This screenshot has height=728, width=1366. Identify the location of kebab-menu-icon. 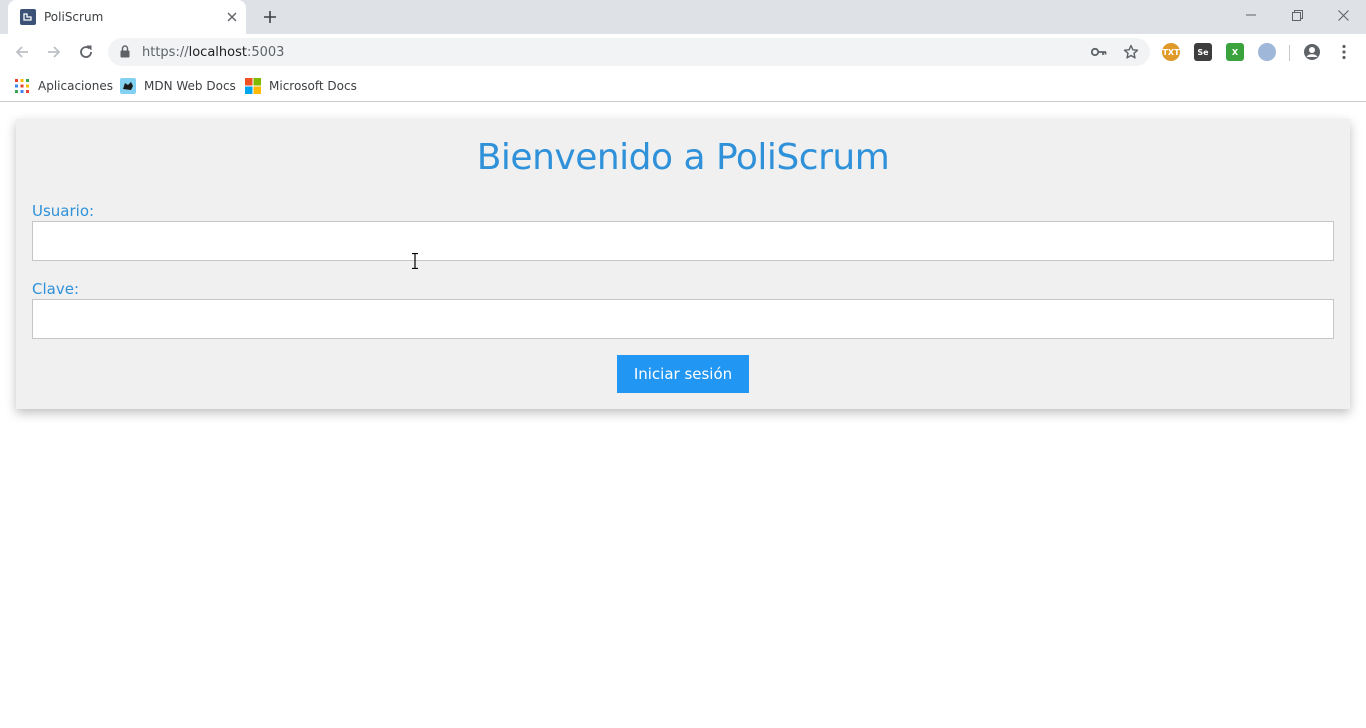
(1344, 52).